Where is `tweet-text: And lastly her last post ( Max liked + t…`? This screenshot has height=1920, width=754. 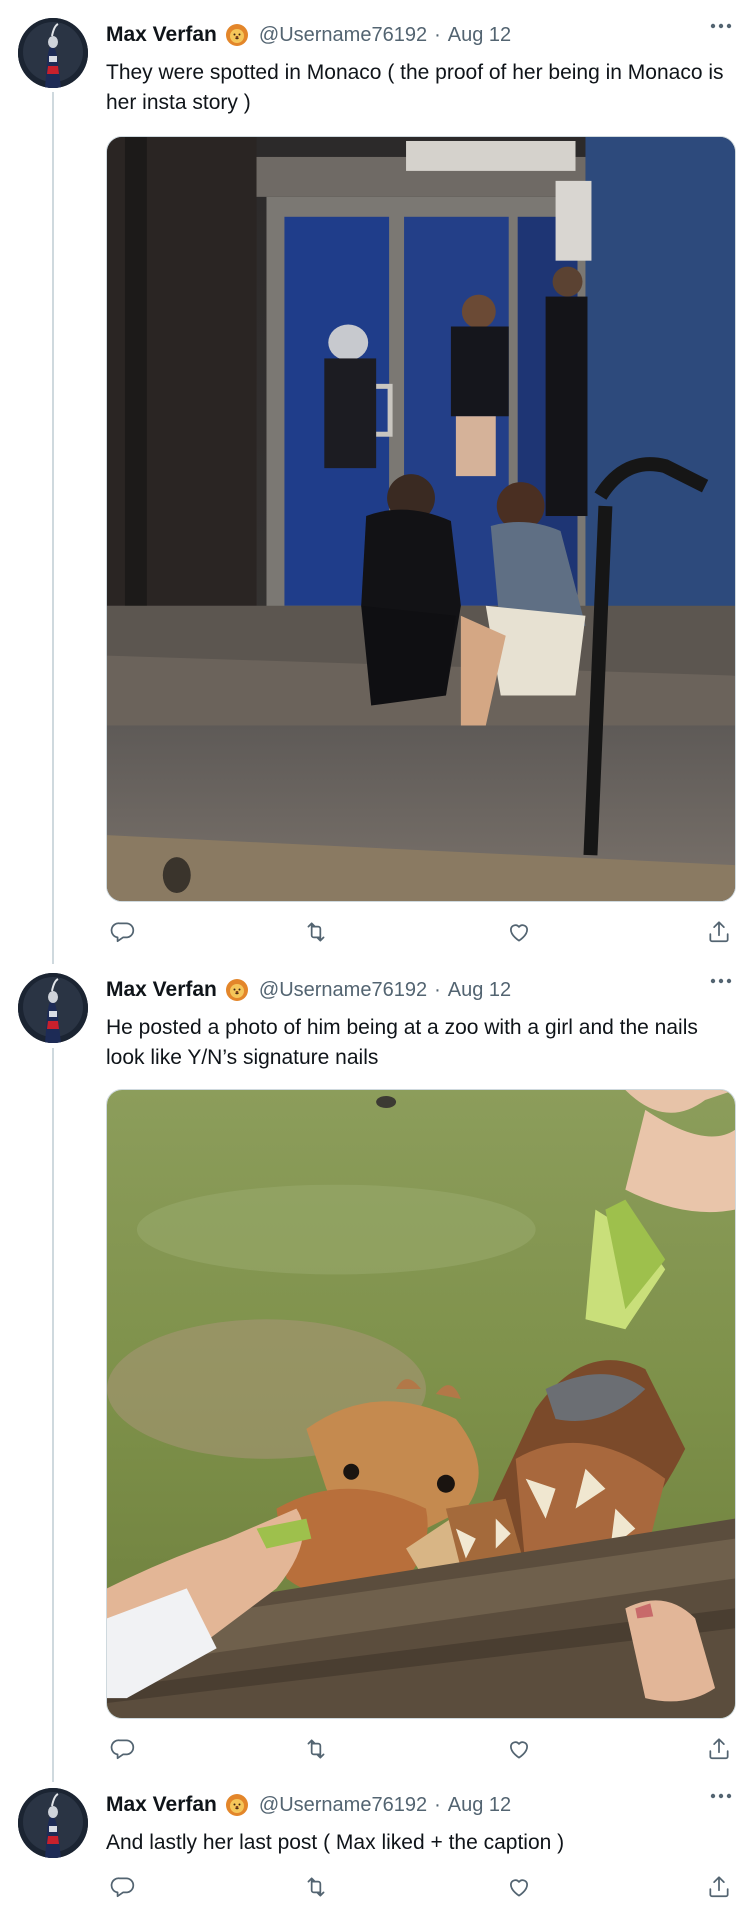 tweet-text: And lastly her last post ( Max liked + t… is located at coordinates (335, 1842).